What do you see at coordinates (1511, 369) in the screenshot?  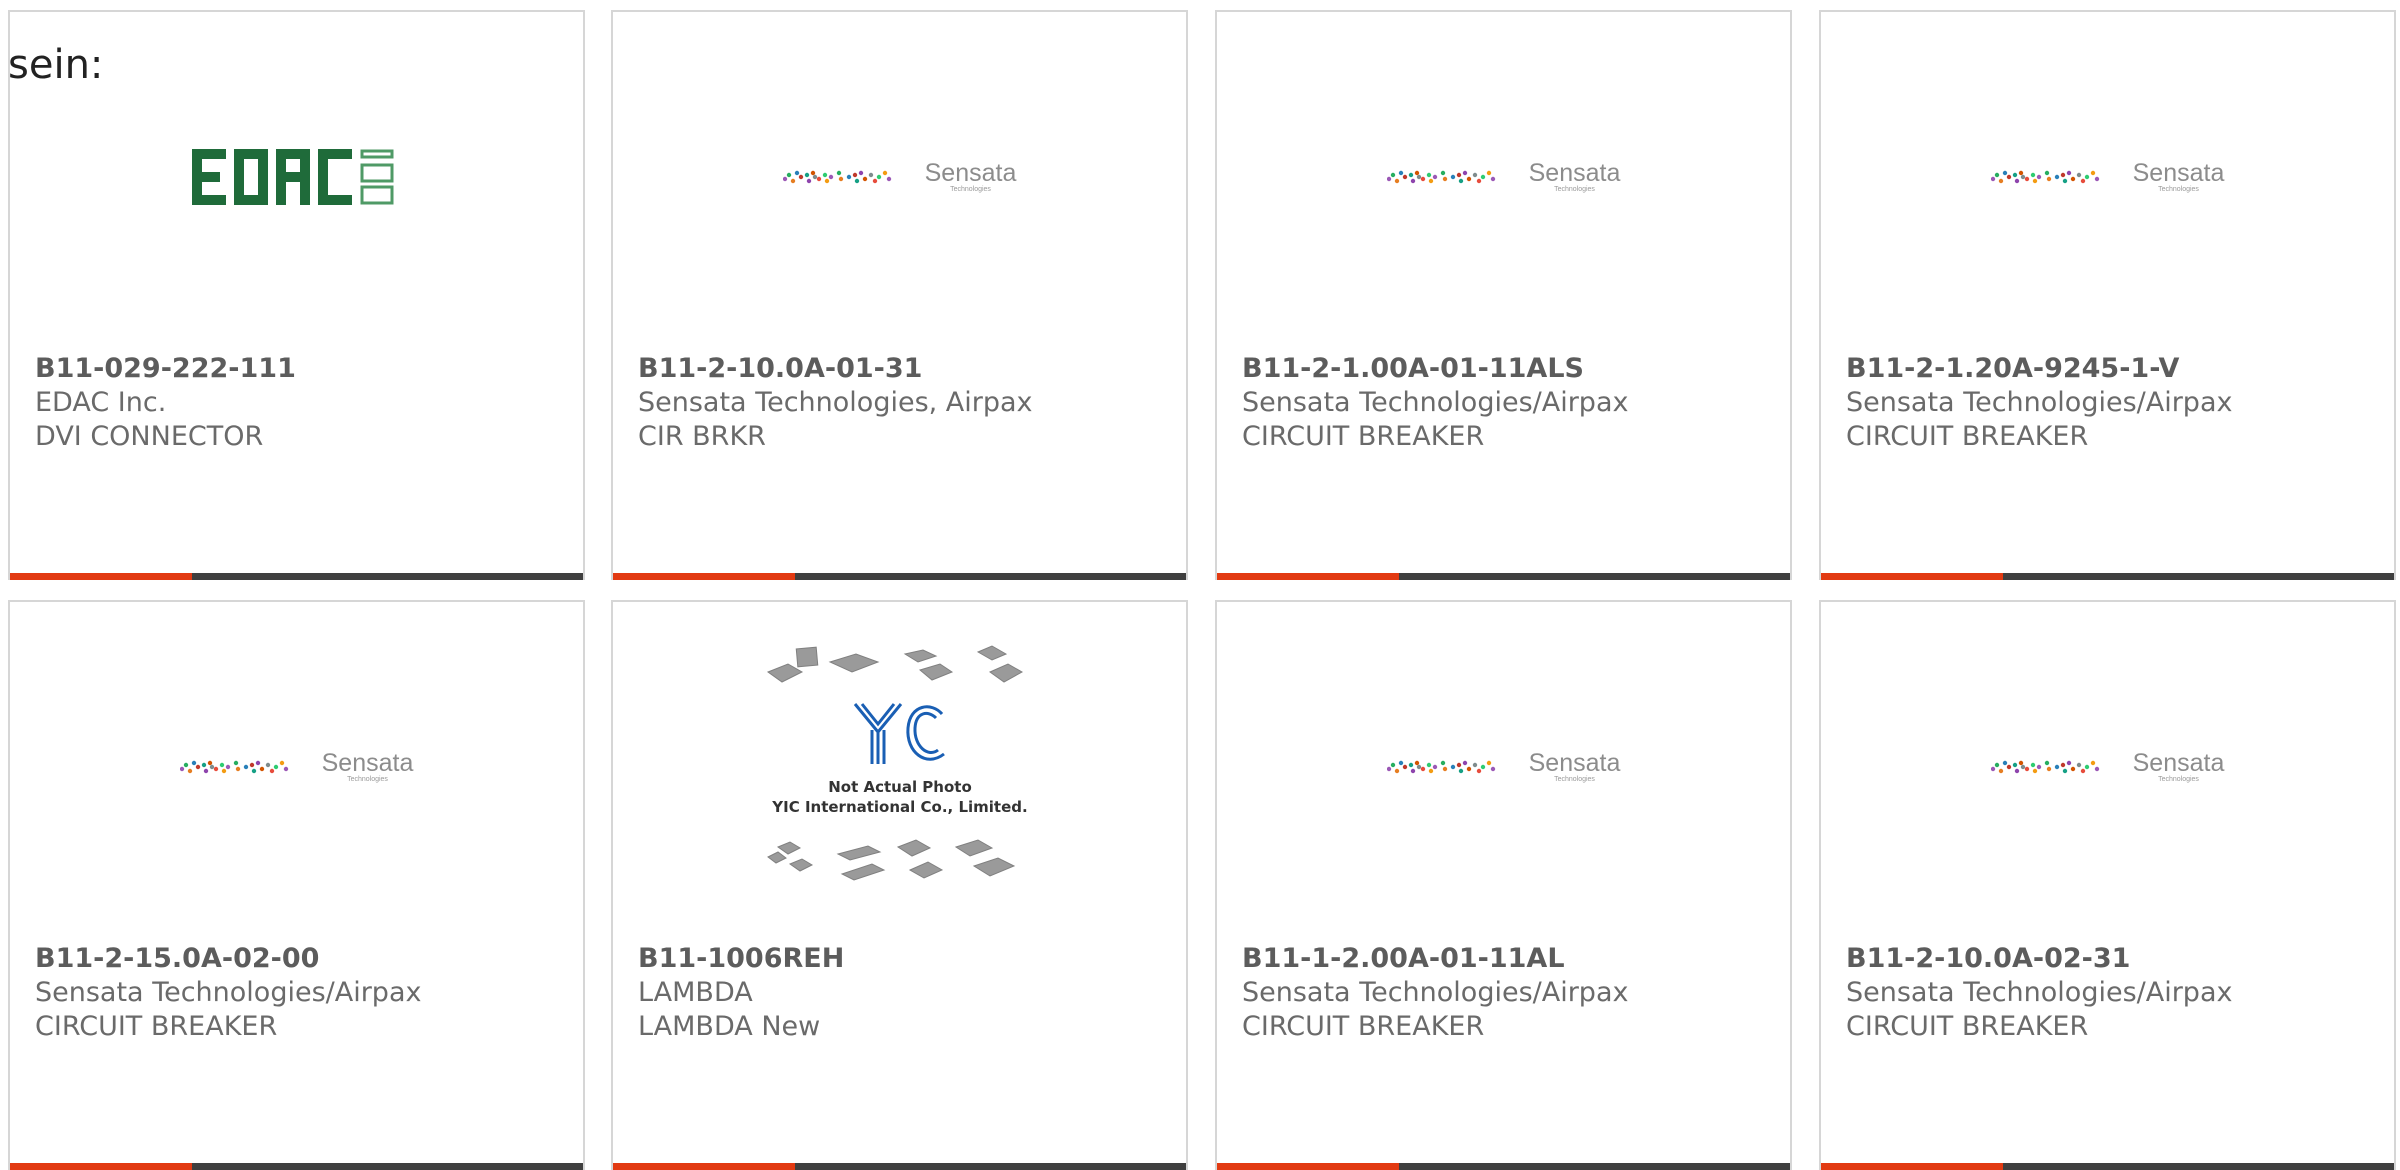 I see `part-number: B11-2-1.00A-01-11ALS` at bounding box center [1511, 369].